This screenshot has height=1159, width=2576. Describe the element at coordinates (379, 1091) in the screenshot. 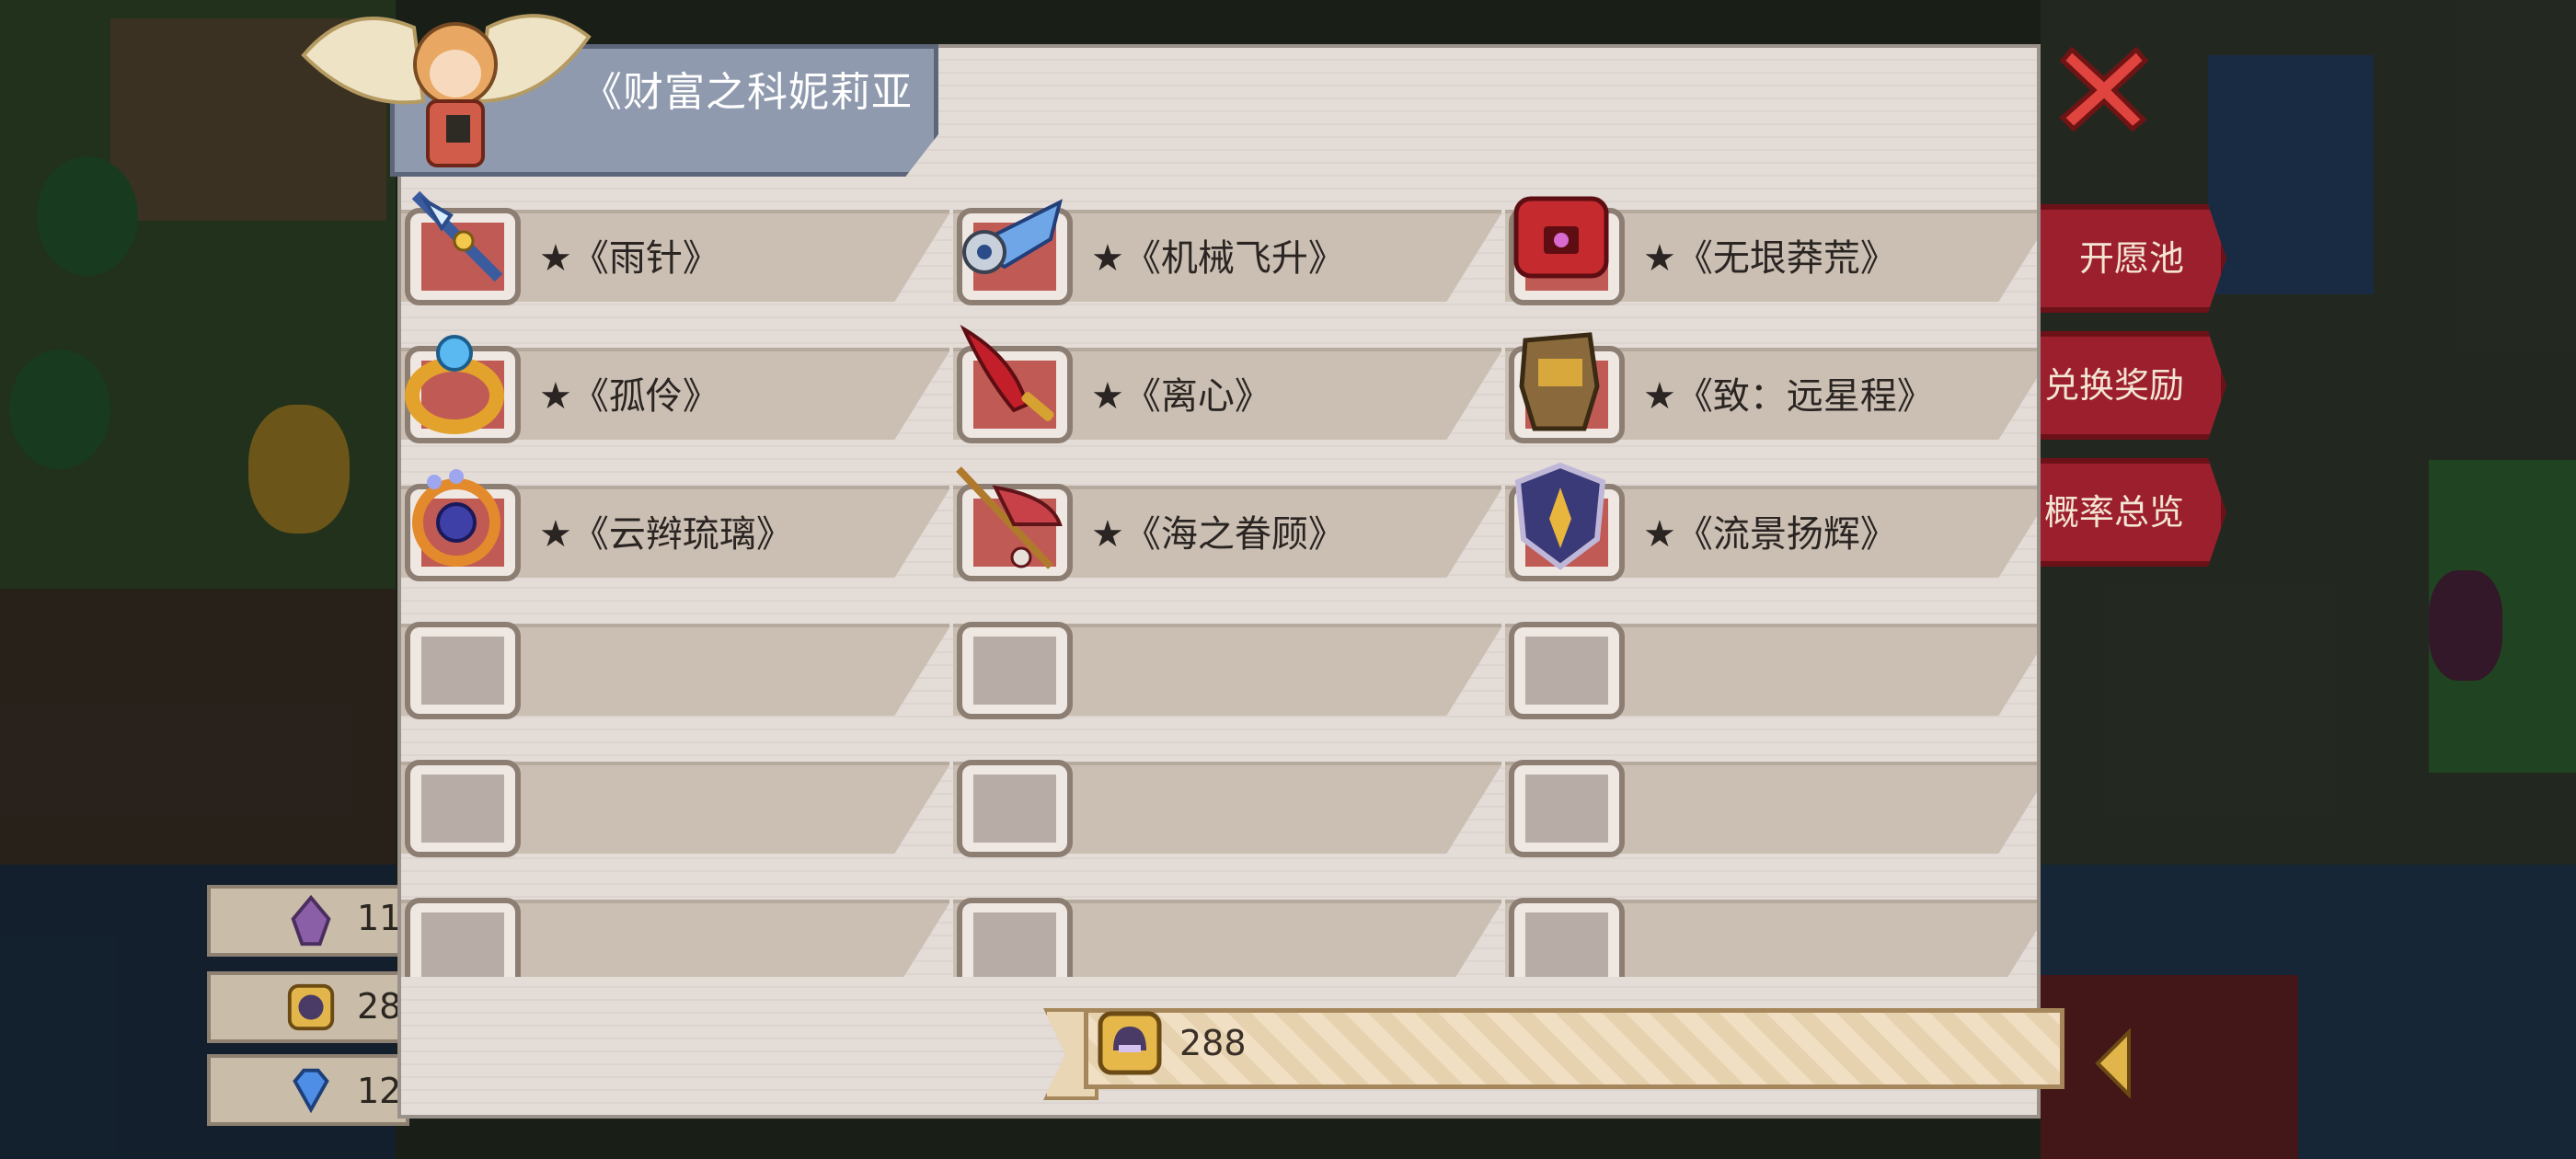

I see `currency-value-diamond: 12` at that location.